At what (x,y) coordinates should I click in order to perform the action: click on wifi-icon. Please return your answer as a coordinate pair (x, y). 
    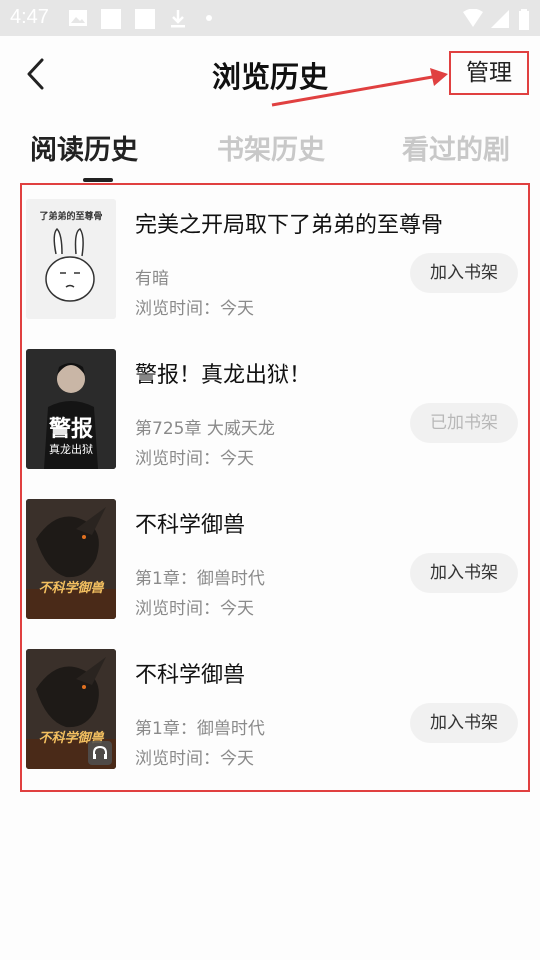
    Looking at the image, I should click on (473, 18).